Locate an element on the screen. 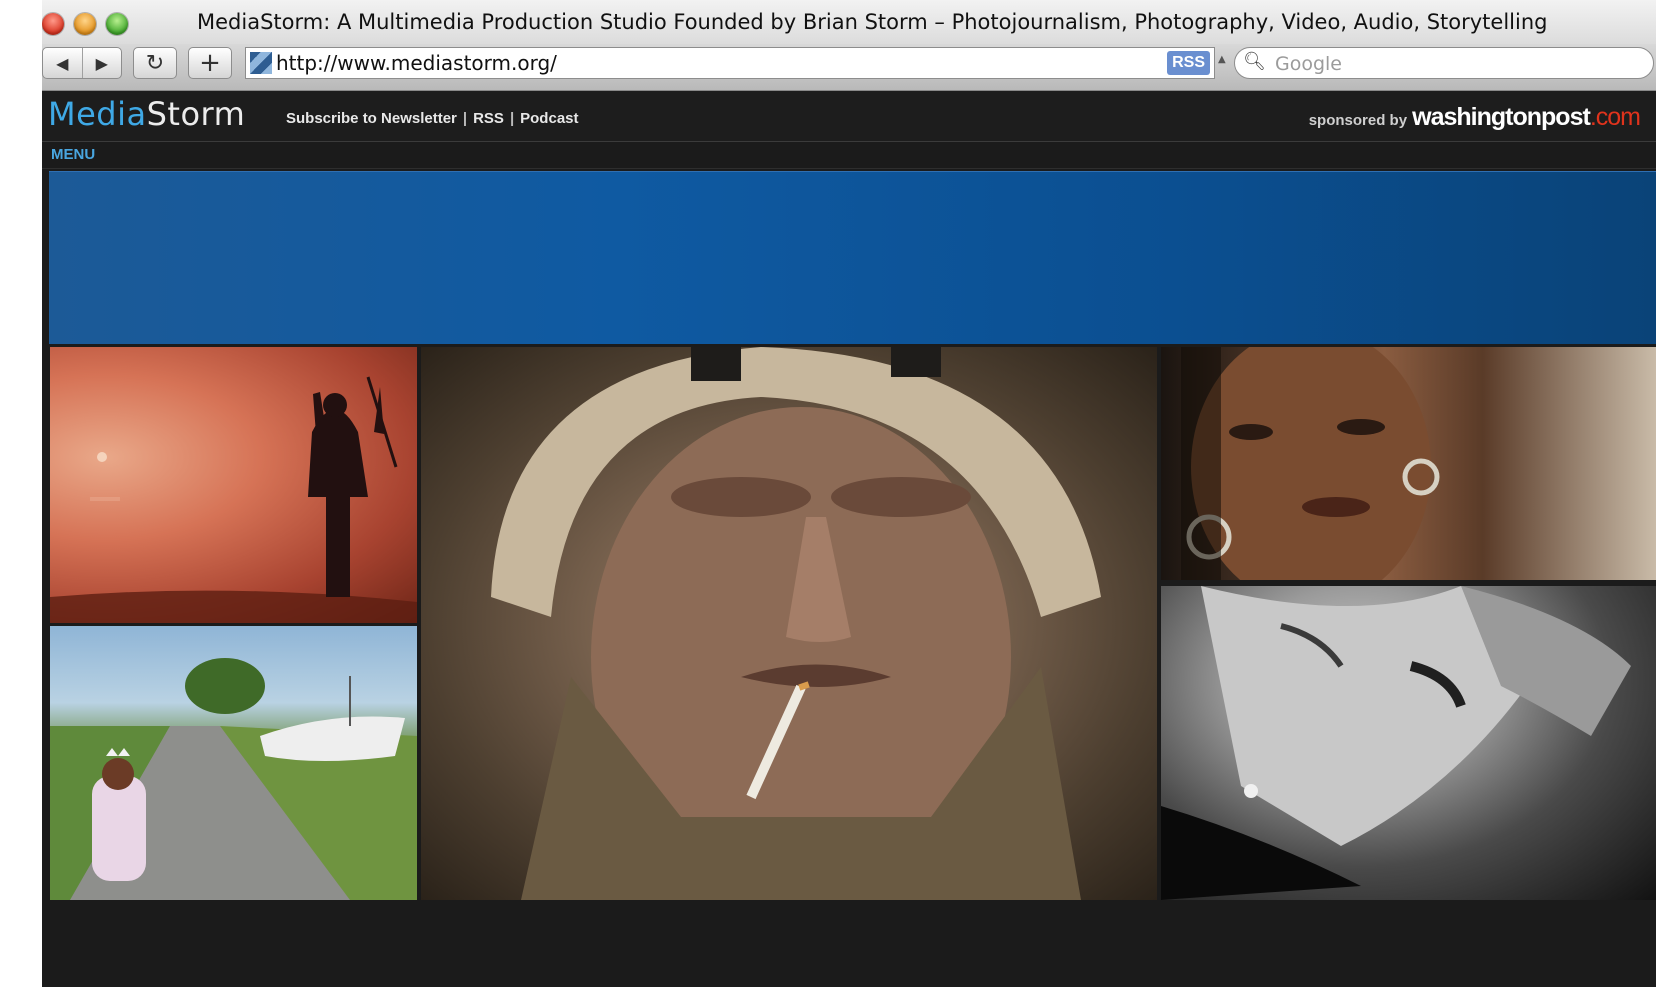  rss-link: RSS is located at coordinates (488, 118).